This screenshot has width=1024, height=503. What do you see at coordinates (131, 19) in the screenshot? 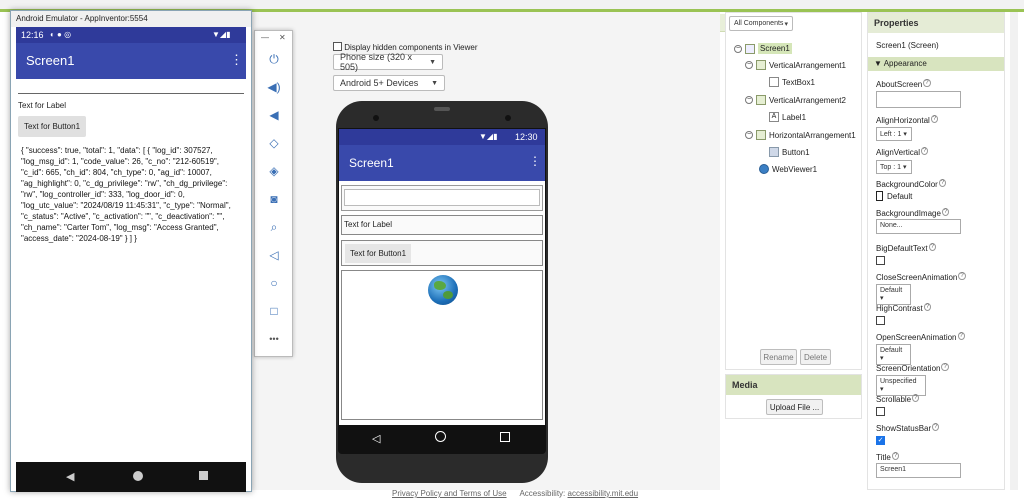
I see `emulator-title-bar: Android Emulator - AppInventor:5554` at bounding box center [131, 19].